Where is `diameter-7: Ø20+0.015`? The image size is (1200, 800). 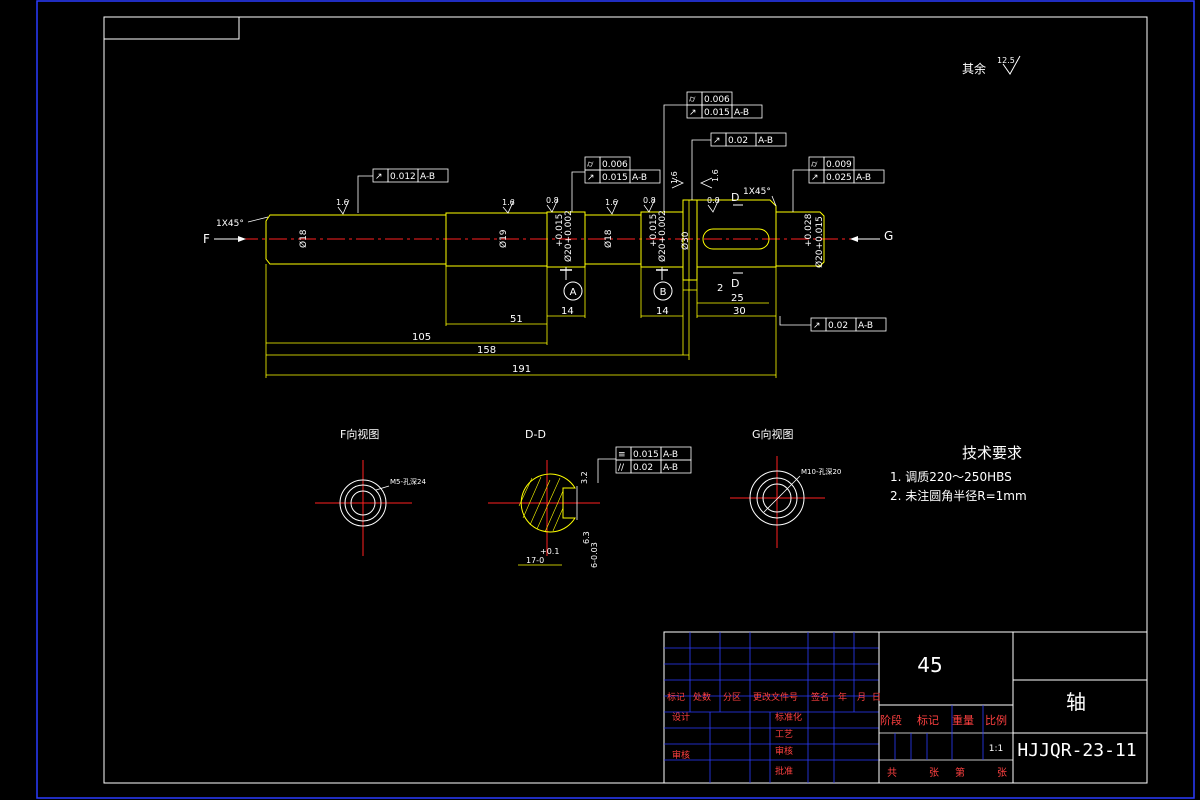
diameter-7: Ø20+0.015 is located at coordinates (819, 242).